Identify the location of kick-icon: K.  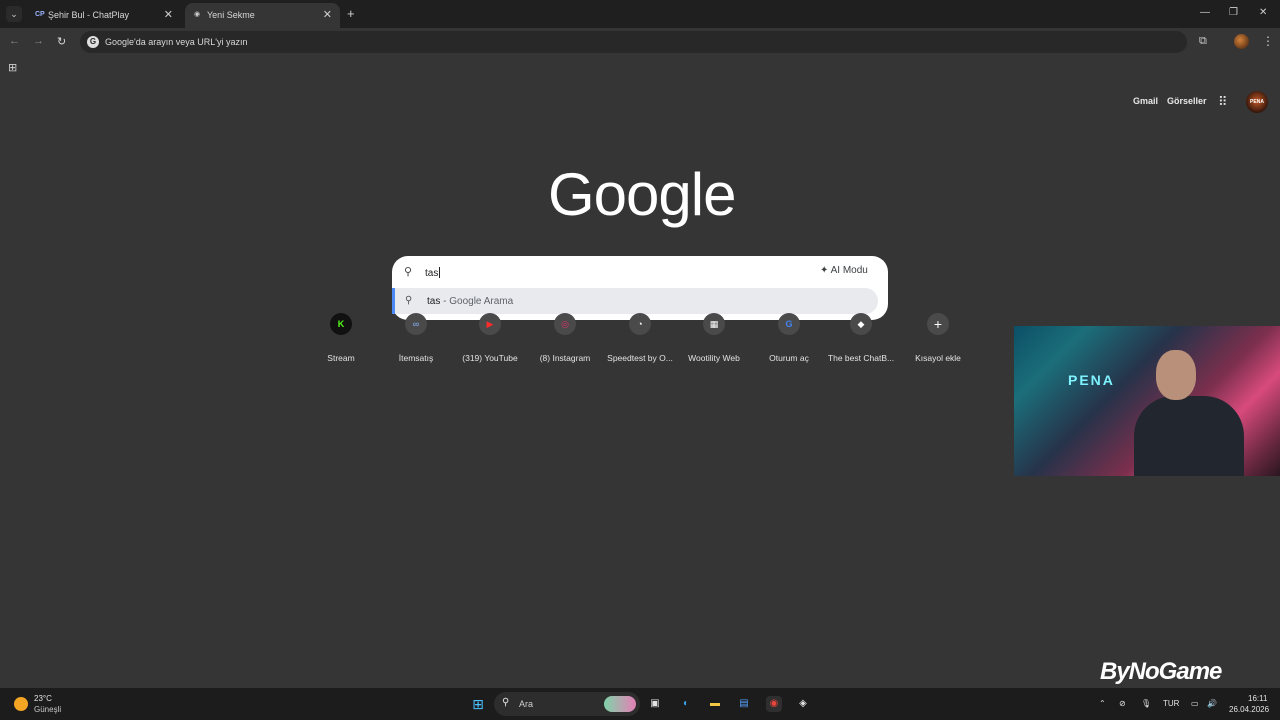
(341, 324).